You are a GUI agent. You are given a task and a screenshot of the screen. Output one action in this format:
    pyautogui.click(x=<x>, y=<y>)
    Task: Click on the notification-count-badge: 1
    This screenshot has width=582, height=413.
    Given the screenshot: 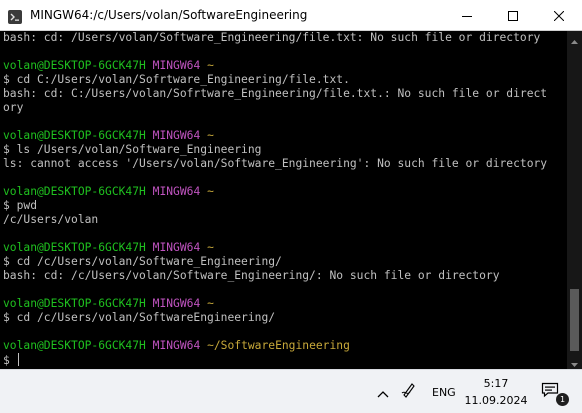 What is the action you would take?
    pyautogui.click(x=562, y=399)
    